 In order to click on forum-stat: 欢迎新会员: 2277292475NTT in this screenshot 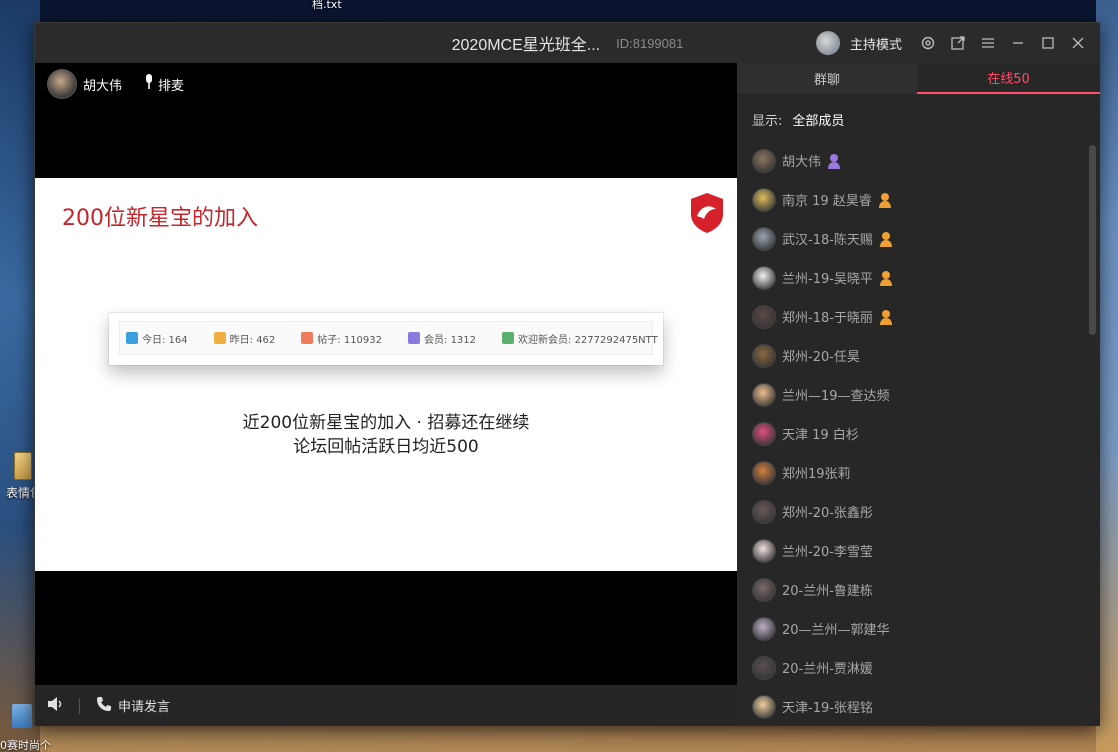, I will do `click(580, 338)`.